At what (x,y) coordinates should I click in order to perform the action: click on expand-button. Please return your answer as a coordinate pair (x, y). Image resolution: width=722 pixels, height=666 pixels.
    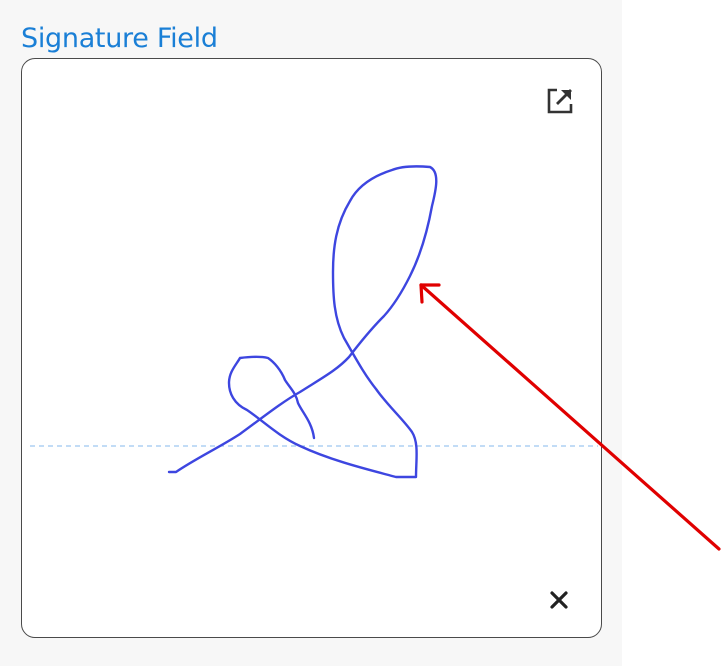
    Looking at the image, I should click on (559, 101).